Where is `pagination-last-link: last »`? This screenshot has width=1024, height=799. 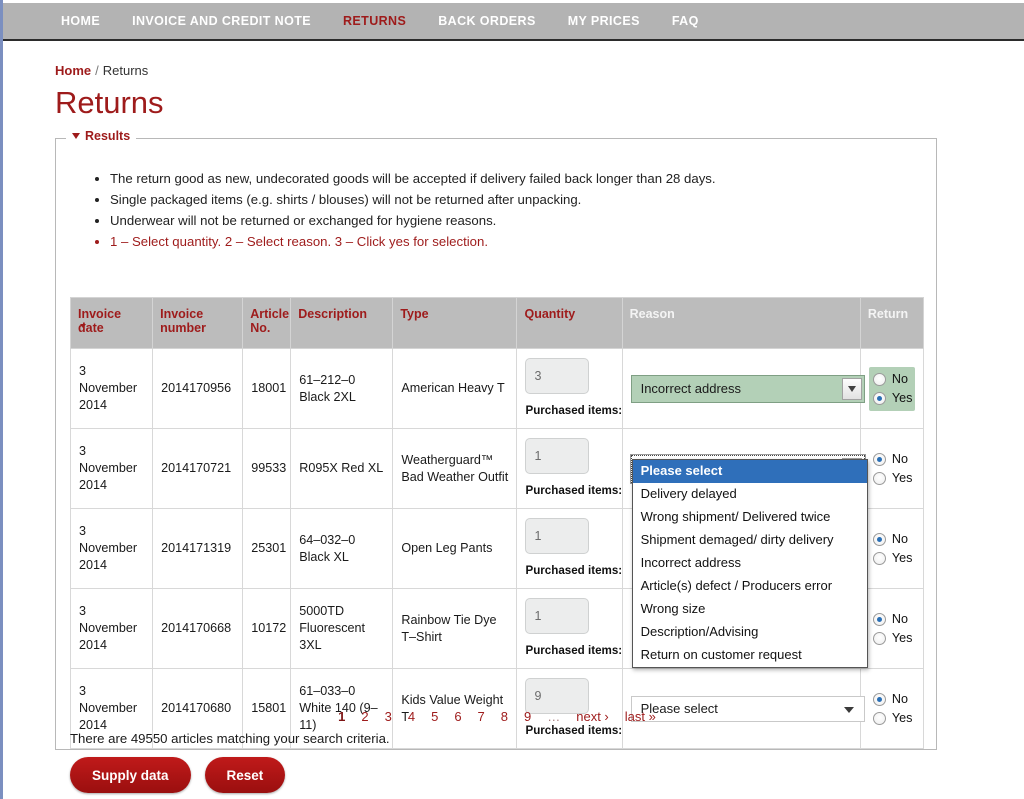 pagination-last-link: last » is located at coordinates (640, 716).